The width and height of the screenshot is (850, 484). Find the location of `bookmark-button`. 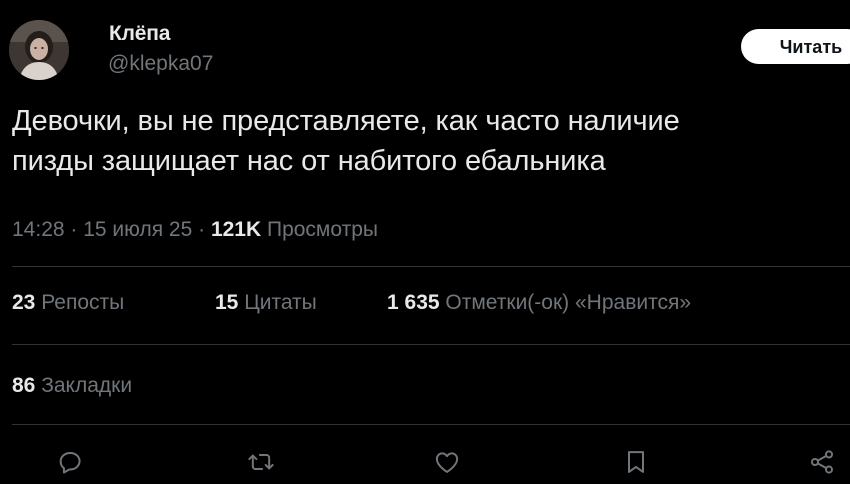

bookmark-button is located at coordinates (636, 462).